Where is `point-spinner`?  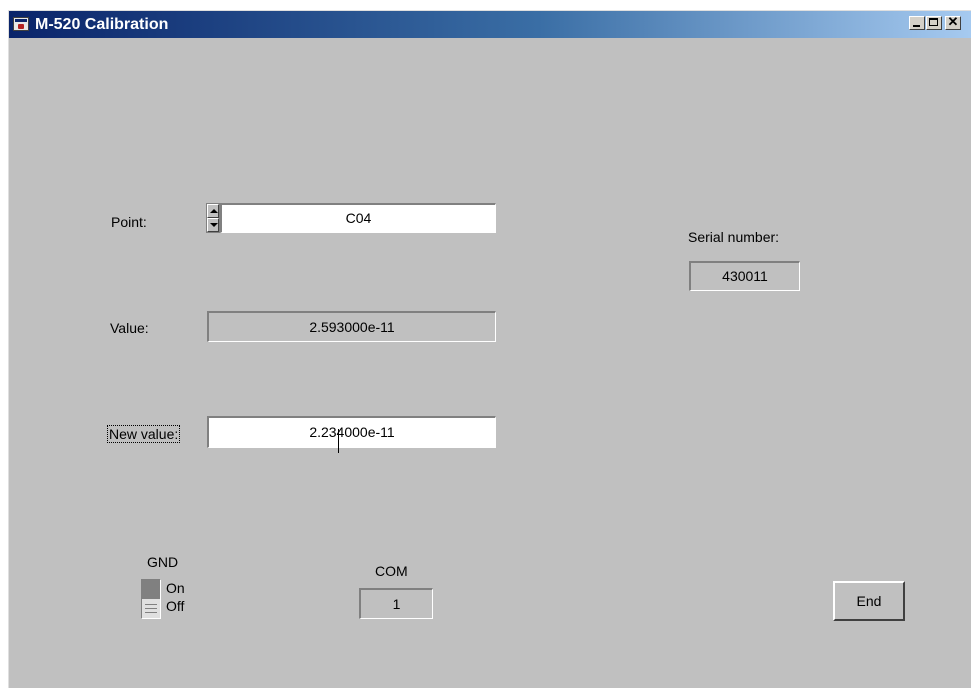
point-spinner is located at coordinates (213, 218).